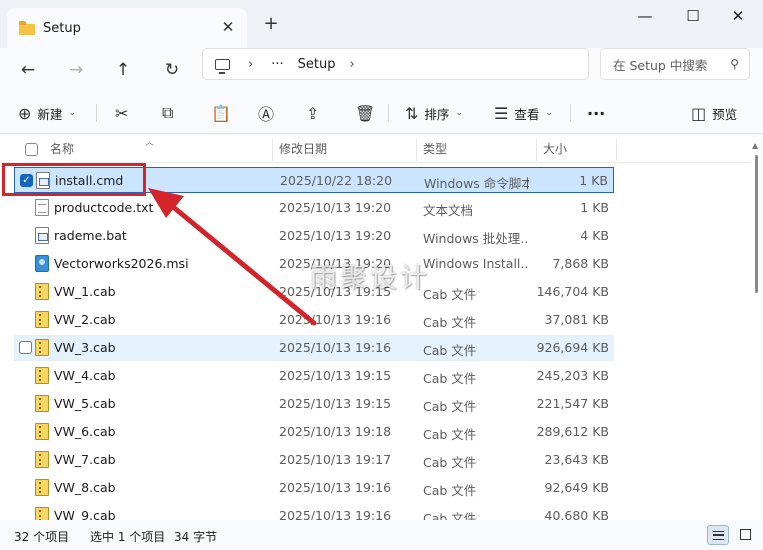 The width and height of the screenshot is (763, 550). Describe the element at coordinates (476, 149) in the screenshot. I see `column-type: 类型` at that location.